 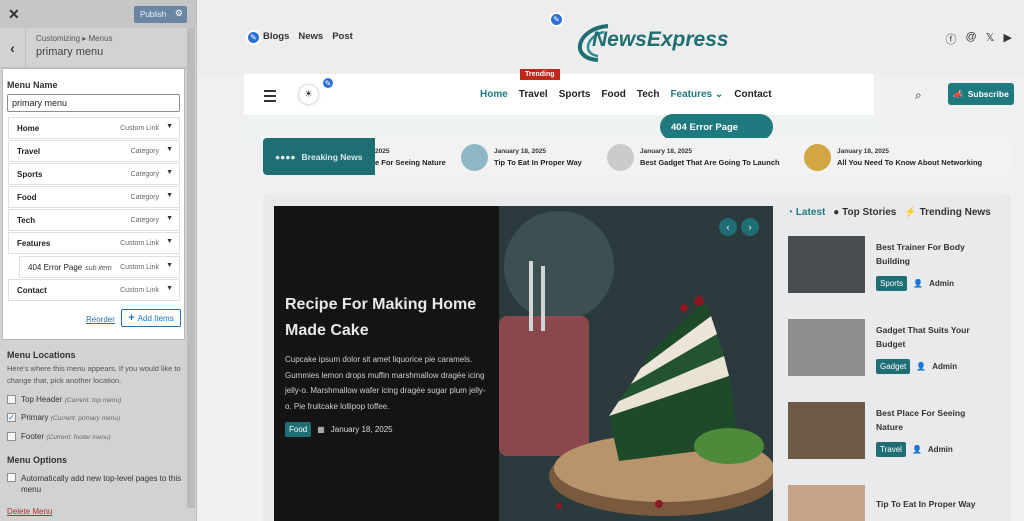 What do you see at coordinates (1008, 39) in the screenshot?
I see `youtube-icon: ▶` at bounding box center [1008, 39].